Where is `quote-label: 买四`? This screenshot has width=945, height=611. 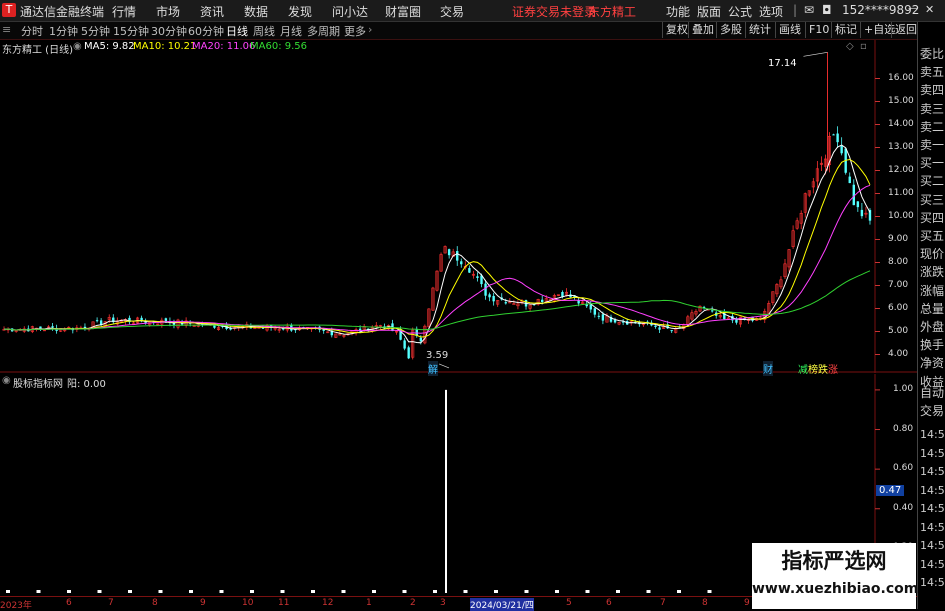 quote-label: 买四 is located at coordinates (932, 217).